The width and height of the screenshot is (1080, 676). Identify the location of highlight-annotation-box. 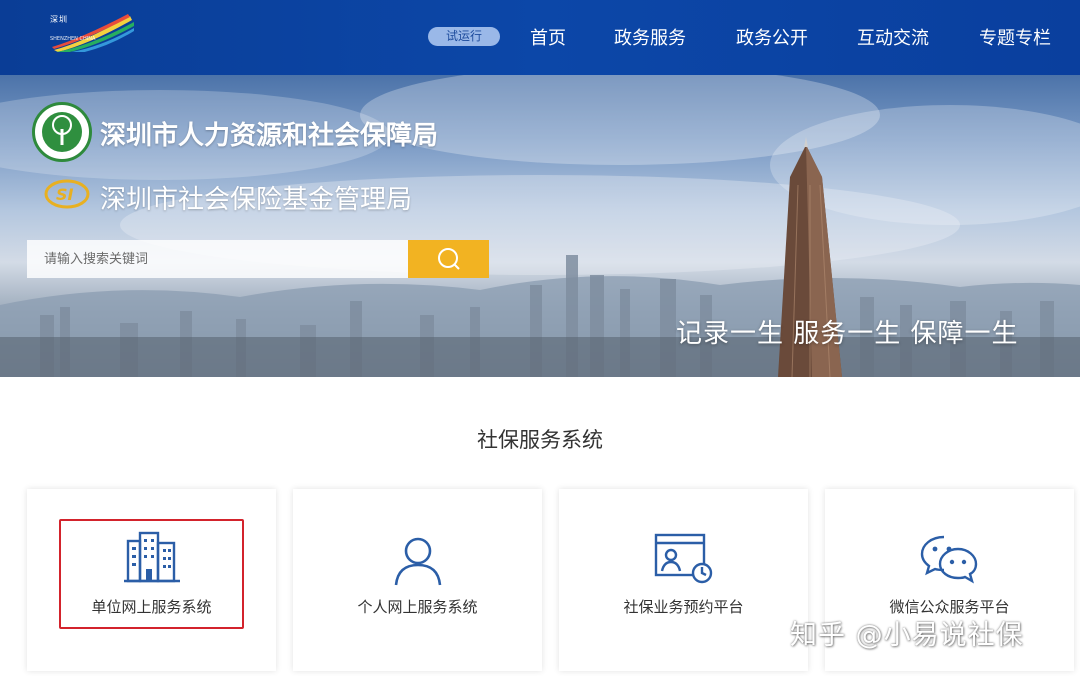
(151, 574).